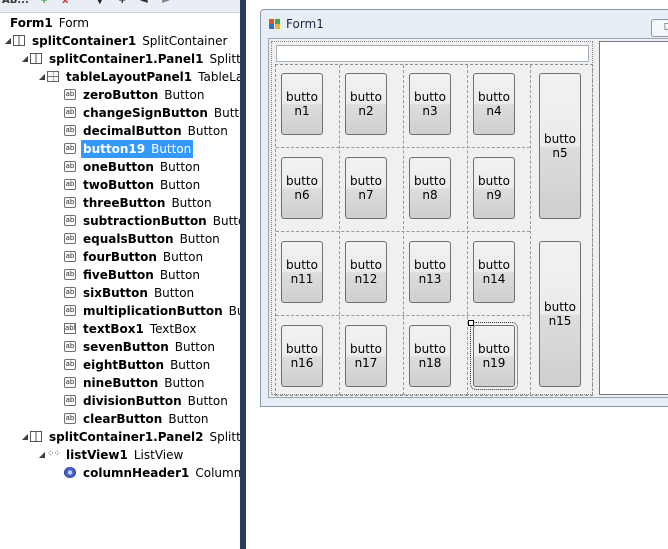  Describe the element at coordinates (132, 401) in the screenshot. I see `control-name: divisionButton` at that location.